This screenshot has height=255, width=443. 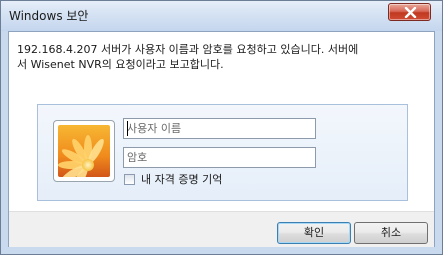 I want to click on user-tile-flower-icon, so click(x=84, y=151).